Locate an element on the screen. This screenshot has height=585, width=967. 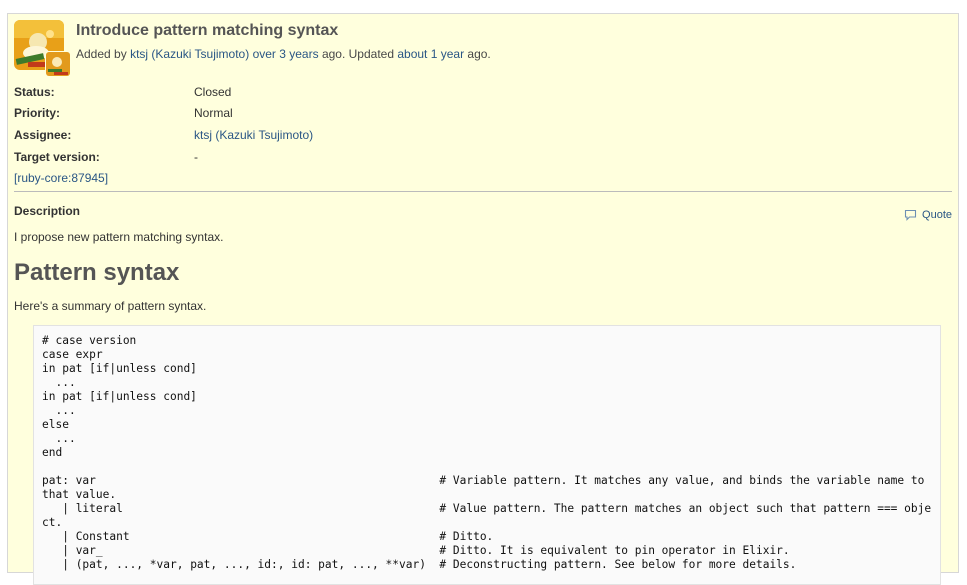
author-middle: ago. Updated is located at coordinates (357, 54).